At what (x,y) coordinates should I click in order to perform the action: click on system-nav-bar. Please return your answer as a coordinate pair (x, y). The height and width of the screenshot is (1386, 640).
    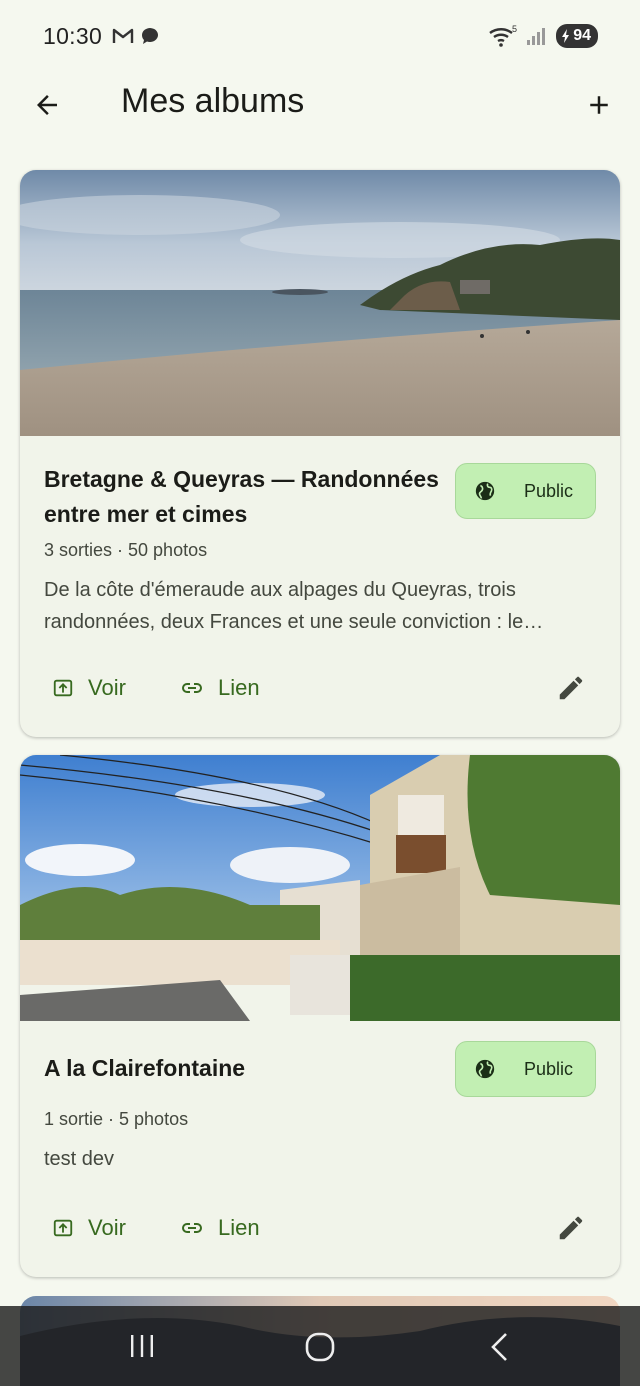
    Looking at the image, I should click on (320, 1346).